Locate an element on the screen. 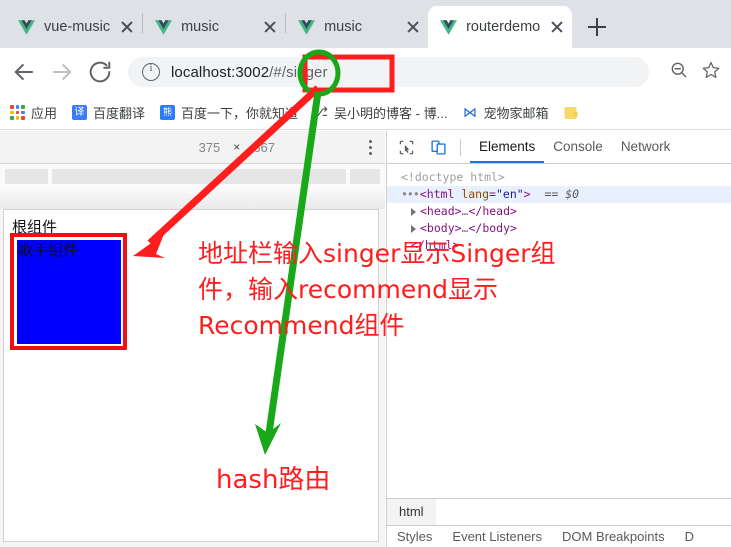  bookmark-label: 宠物家邮箱 is located at coordinates (516, 113).